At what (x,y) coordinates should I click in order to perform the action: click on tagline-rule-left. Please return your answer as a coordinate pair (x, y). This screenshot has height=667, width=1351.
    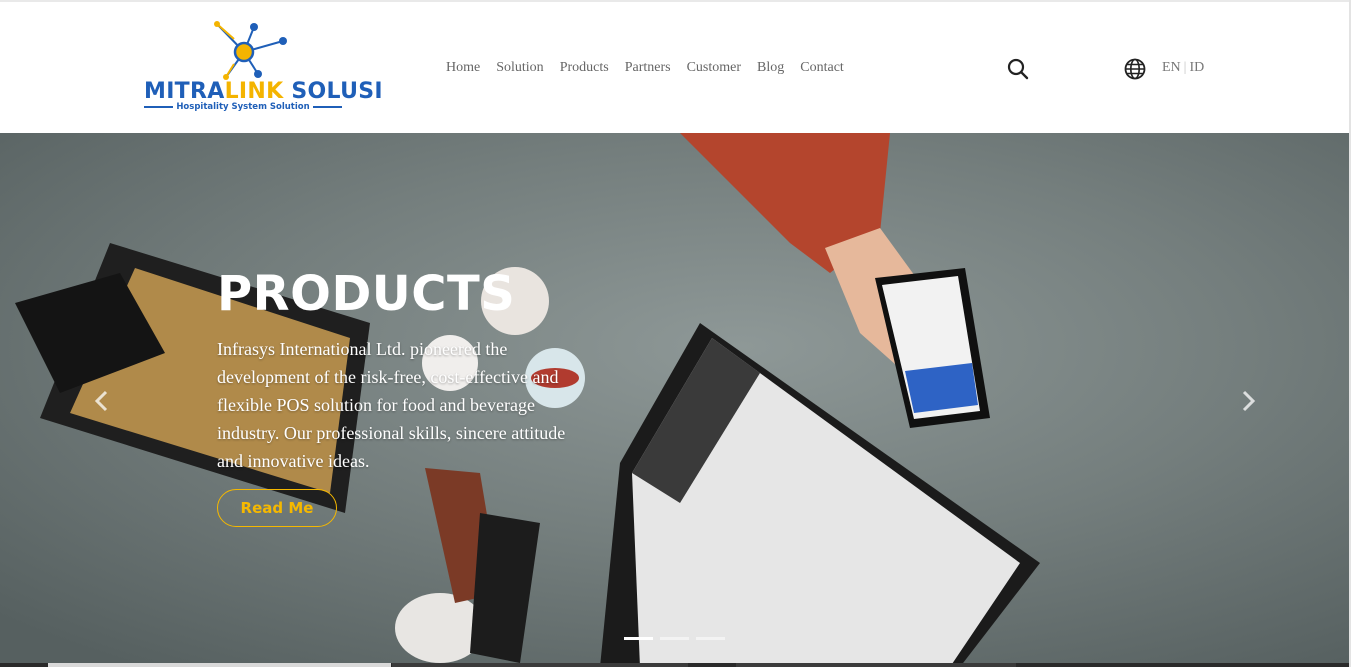
    Looking at the image, I should click on (159, 107).